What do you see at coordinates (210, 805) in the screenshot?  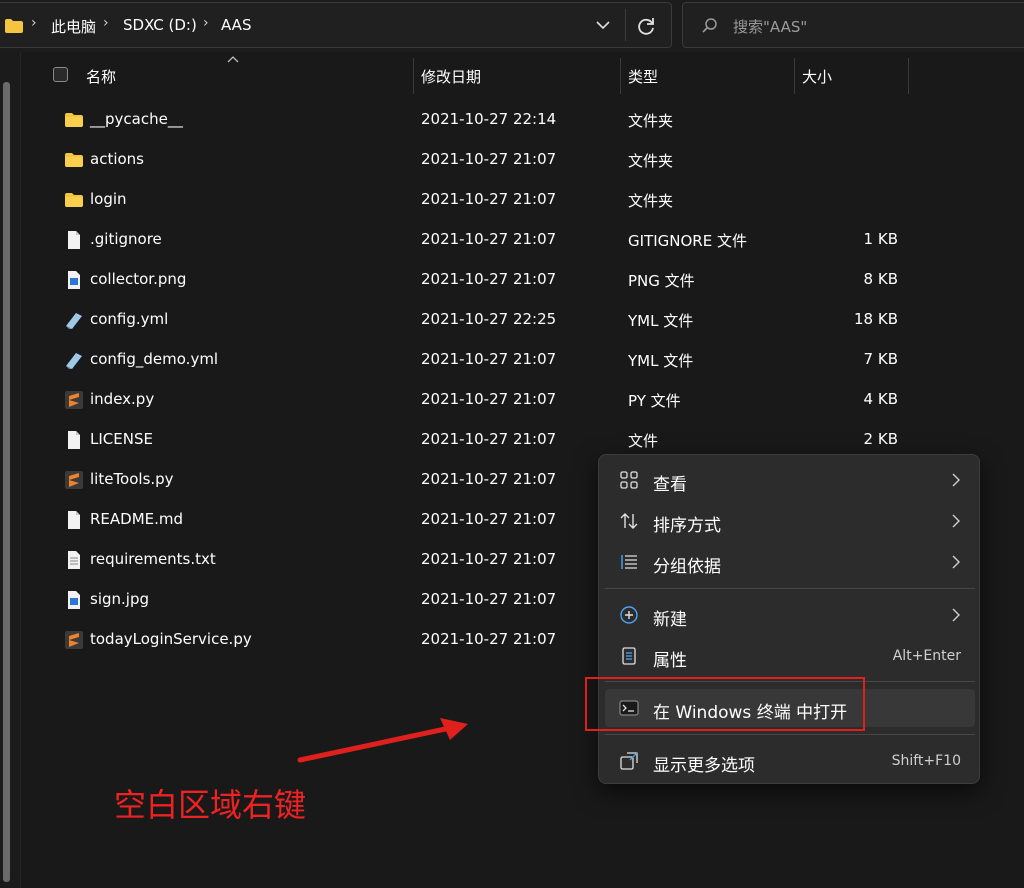 I see `annotation-caption: 空白区域右键` at bounding box center [210, 805].